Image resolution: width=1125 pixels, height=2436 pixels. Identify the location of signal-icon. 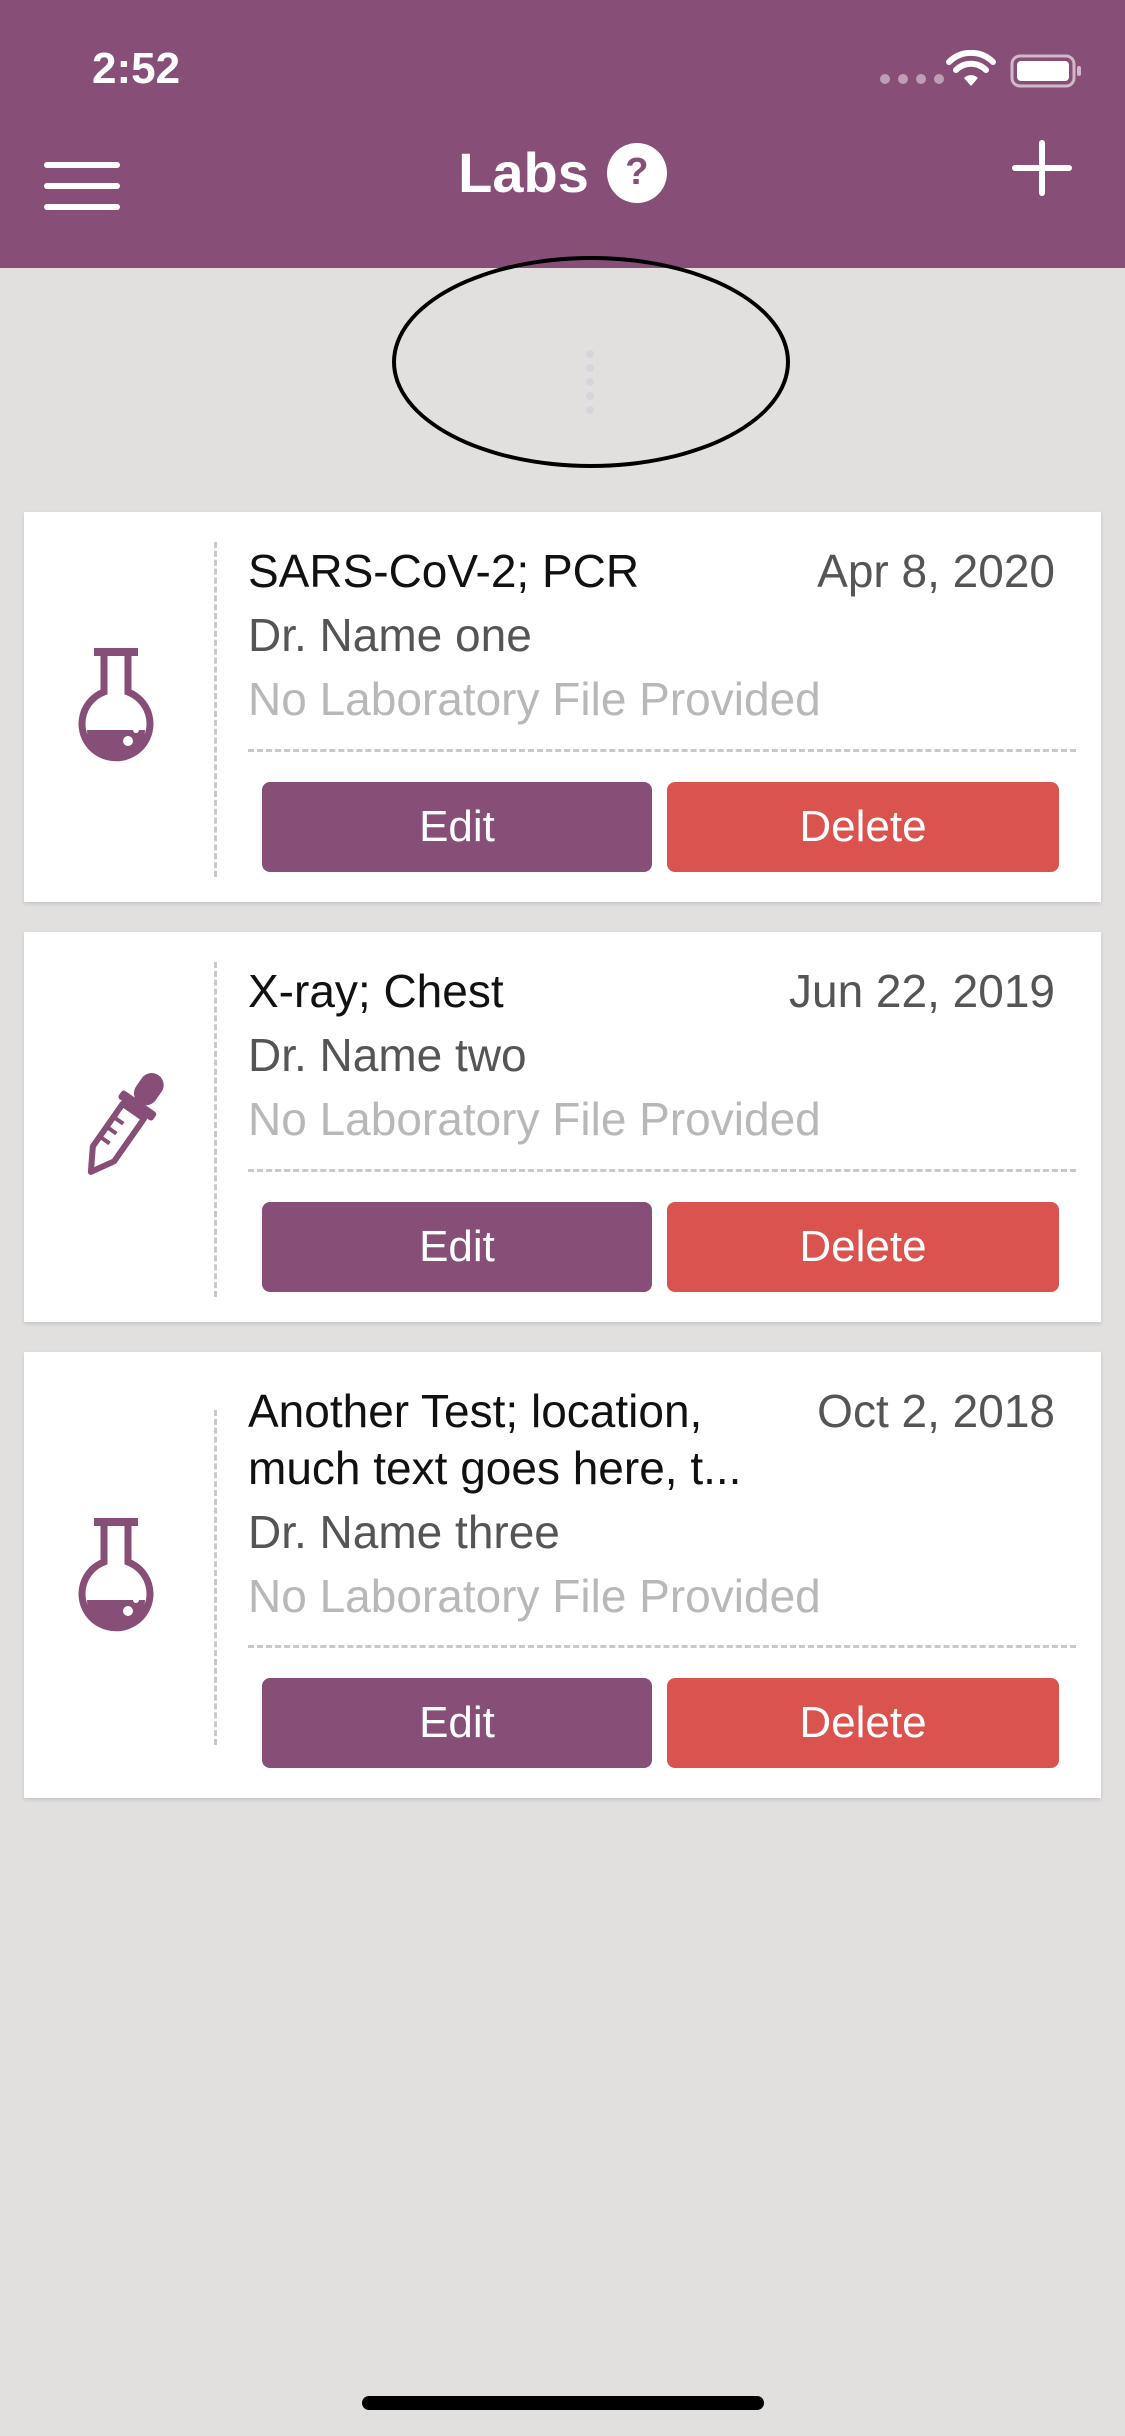
(912, 79).